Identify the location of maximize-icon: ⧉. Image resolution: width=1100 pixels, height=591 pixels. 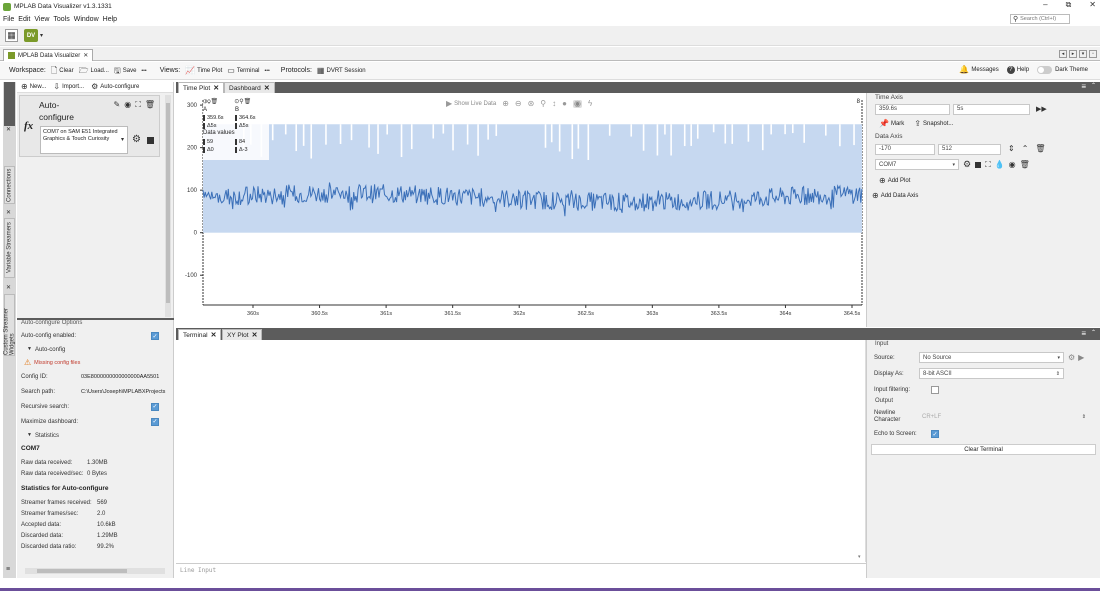
(1069, 5).